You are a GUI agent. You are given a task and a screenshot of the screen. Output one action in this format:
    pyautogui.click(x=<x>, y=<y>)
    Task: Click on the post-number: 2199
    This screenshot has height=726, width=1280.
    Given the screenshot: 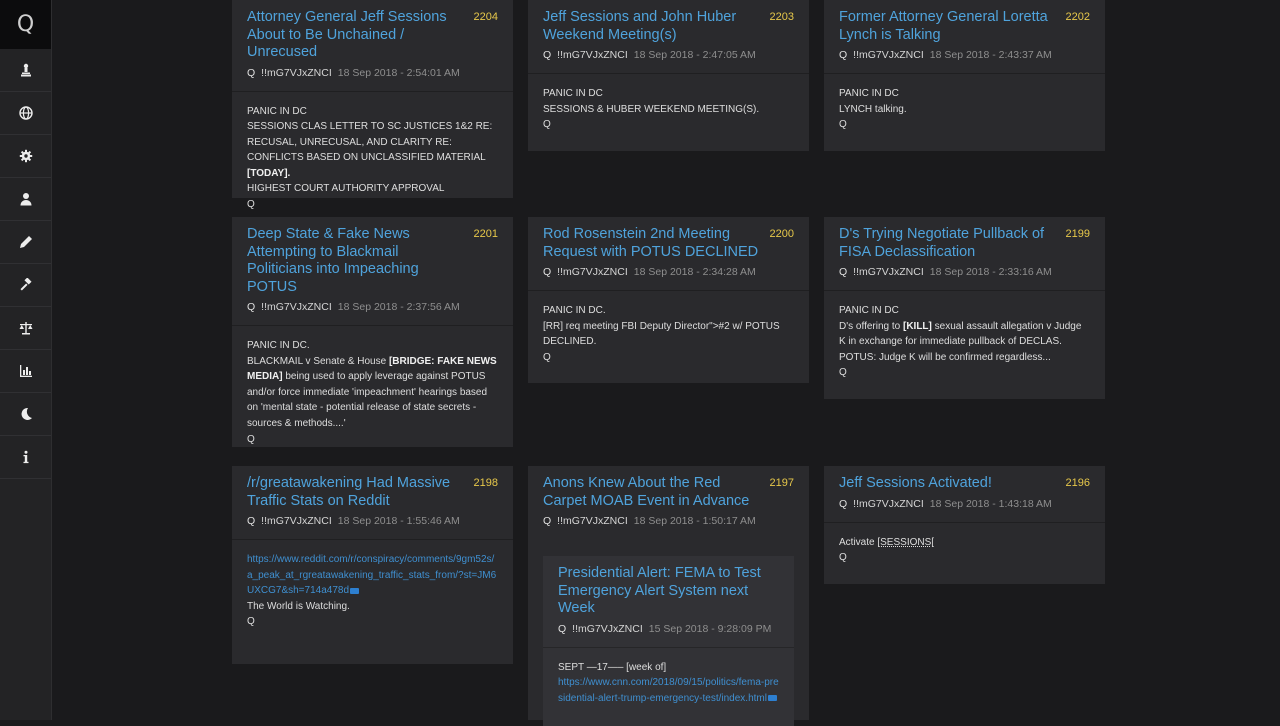 What is the action you would take?
    pyautogui.click(x=1078, y=234)
    